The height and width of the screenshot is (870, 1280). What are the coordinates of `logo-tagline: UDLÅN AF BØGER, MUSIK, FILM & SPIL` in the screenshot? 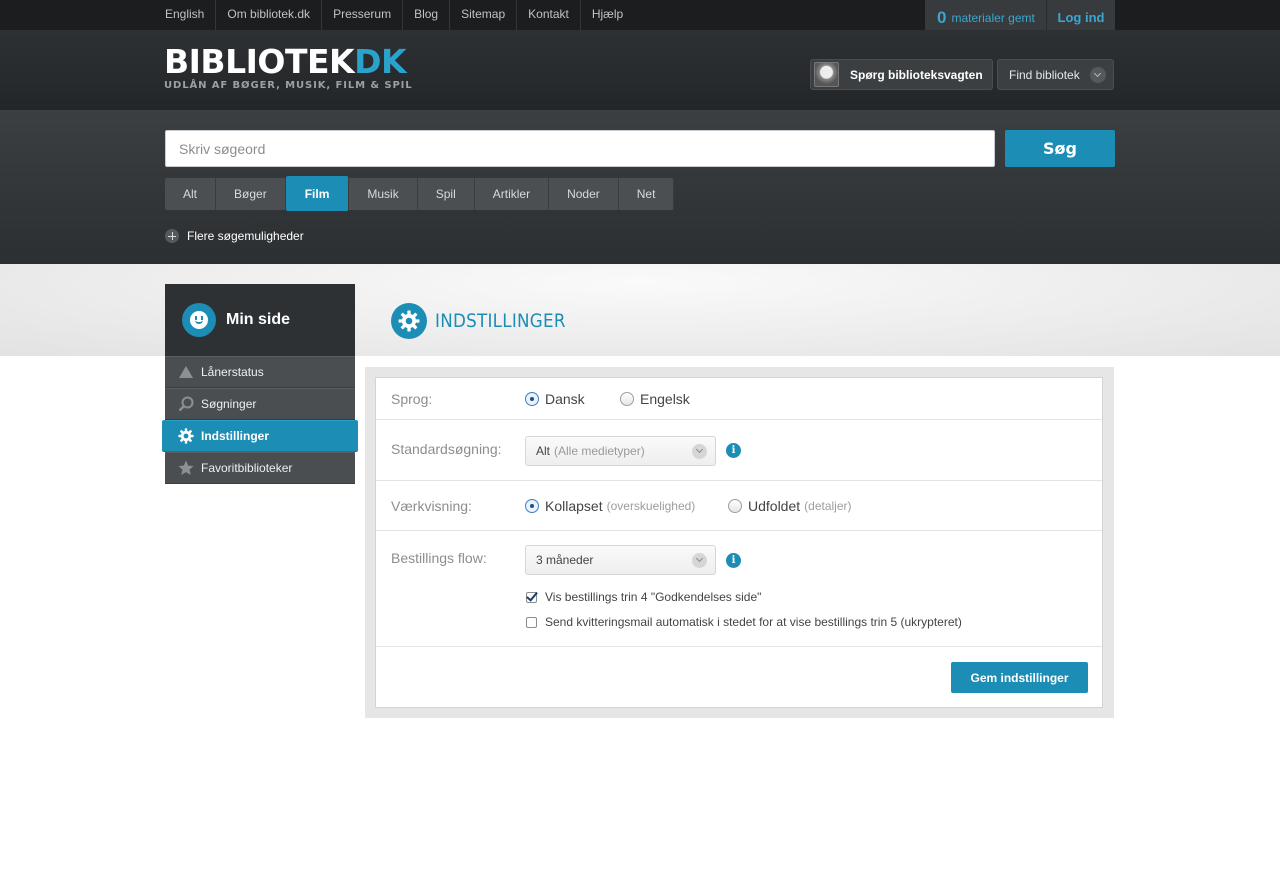 It's located at (288, 85).